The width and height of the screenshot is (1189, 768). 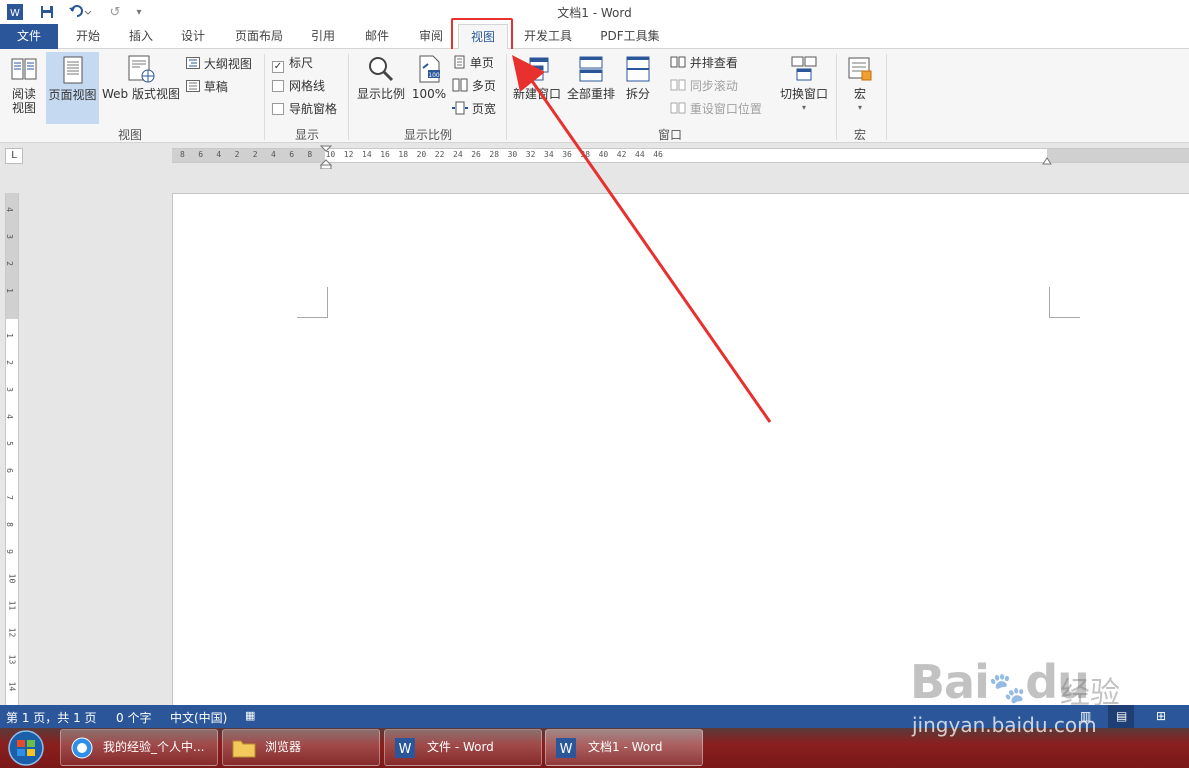 I want to click on ruler-tick-label: 36, so click(x=567, y=154).